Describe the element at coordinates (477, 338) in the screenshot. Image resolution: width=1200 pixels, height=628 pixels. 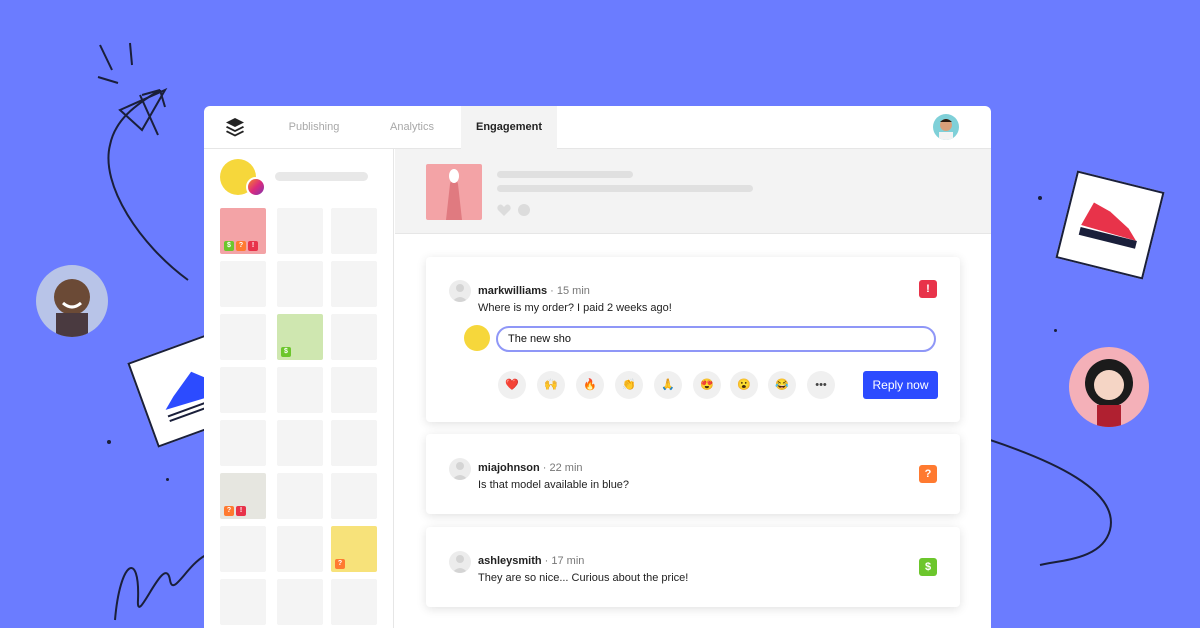
I see `reply-avatar` at that location.